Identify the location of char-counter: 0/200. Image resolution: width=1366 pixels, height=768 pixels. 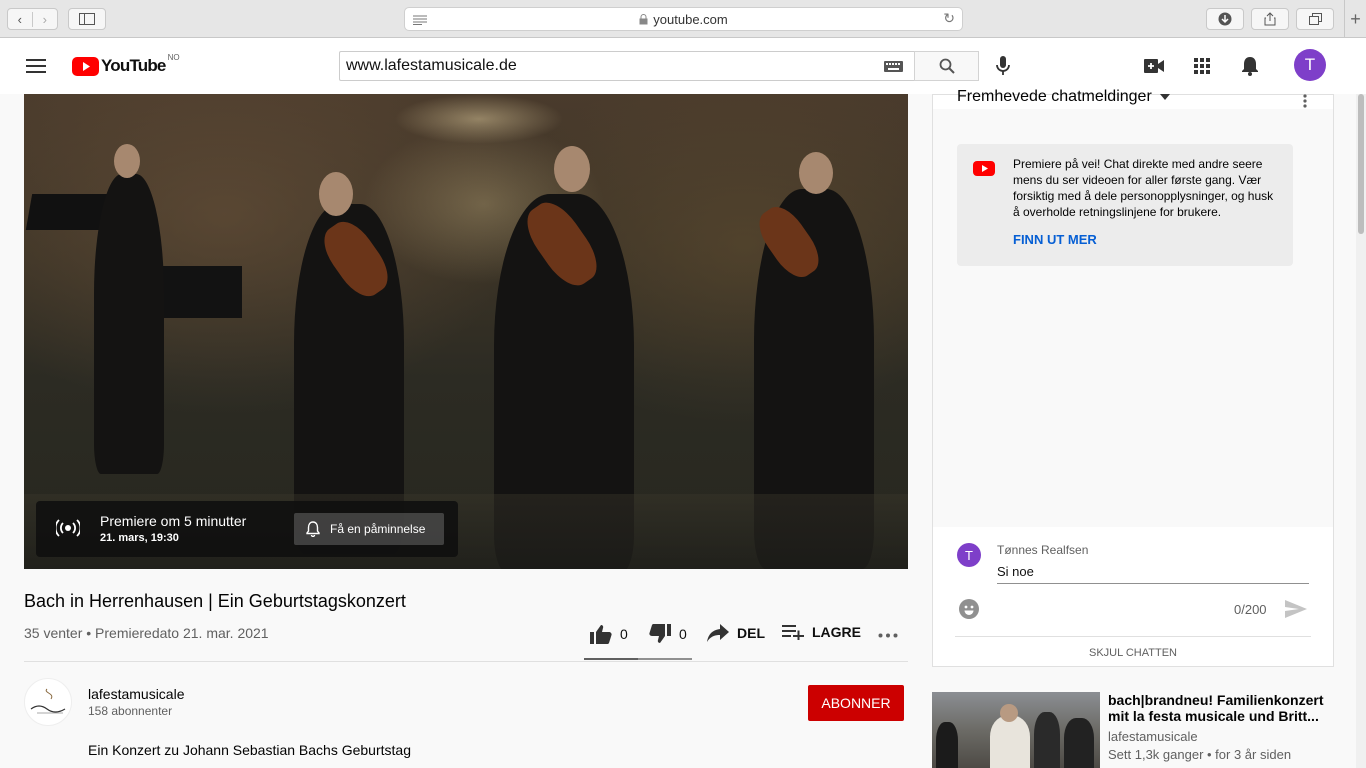
(1250, 609).